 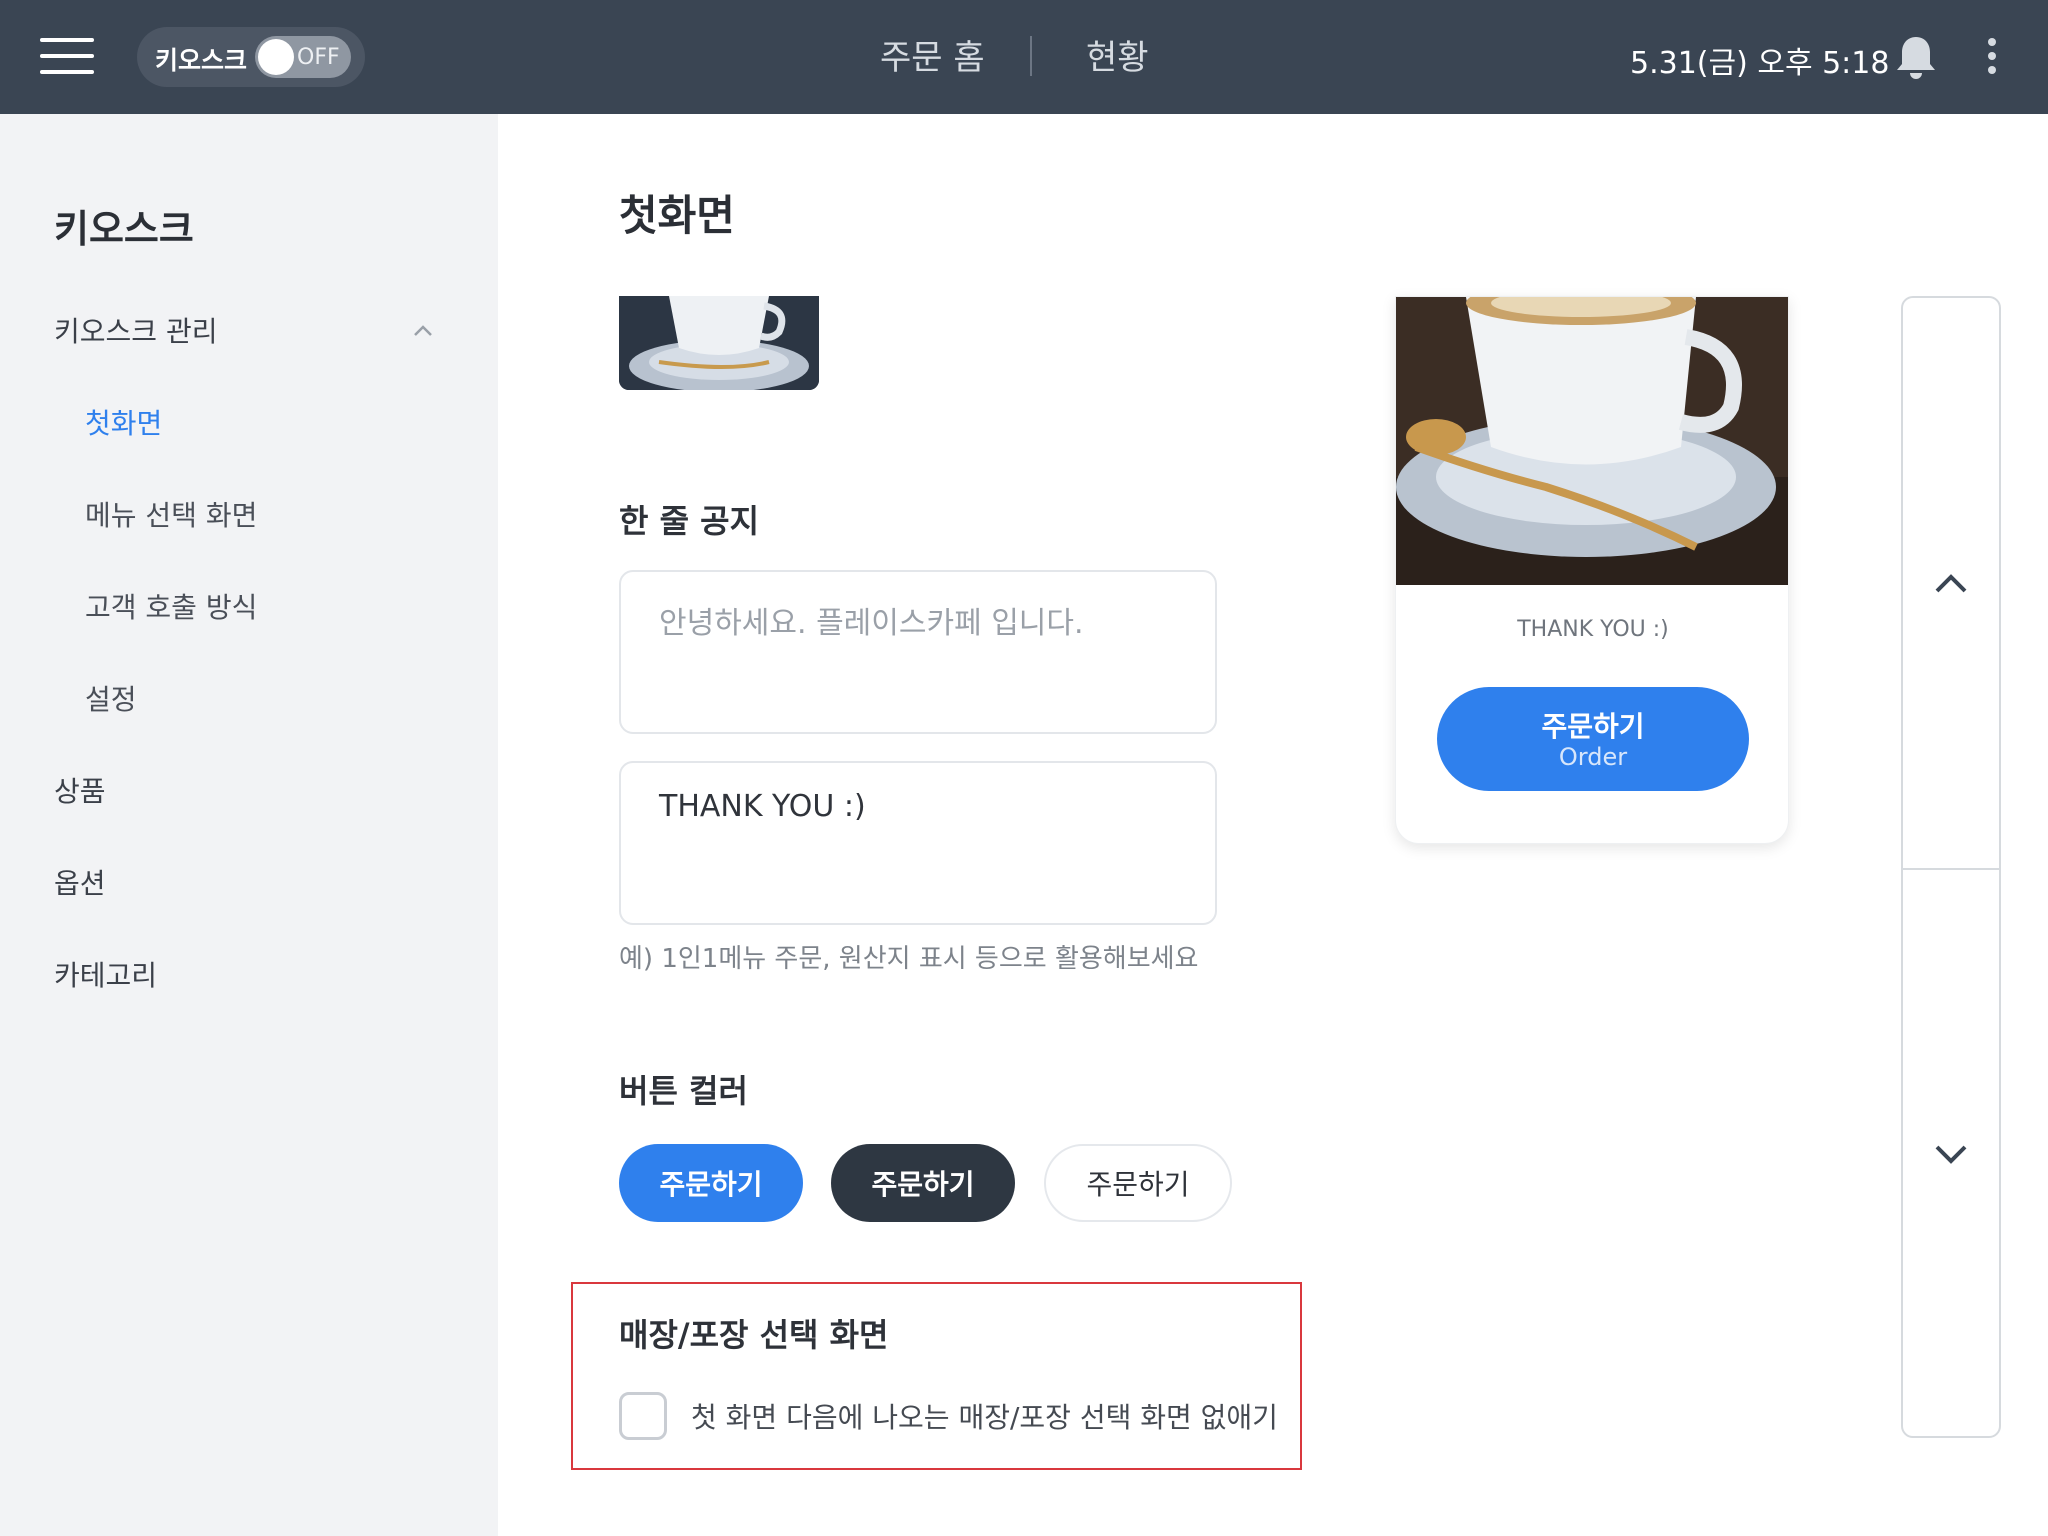 I want to click on notice-line1-input, so click(x=918, y=652).